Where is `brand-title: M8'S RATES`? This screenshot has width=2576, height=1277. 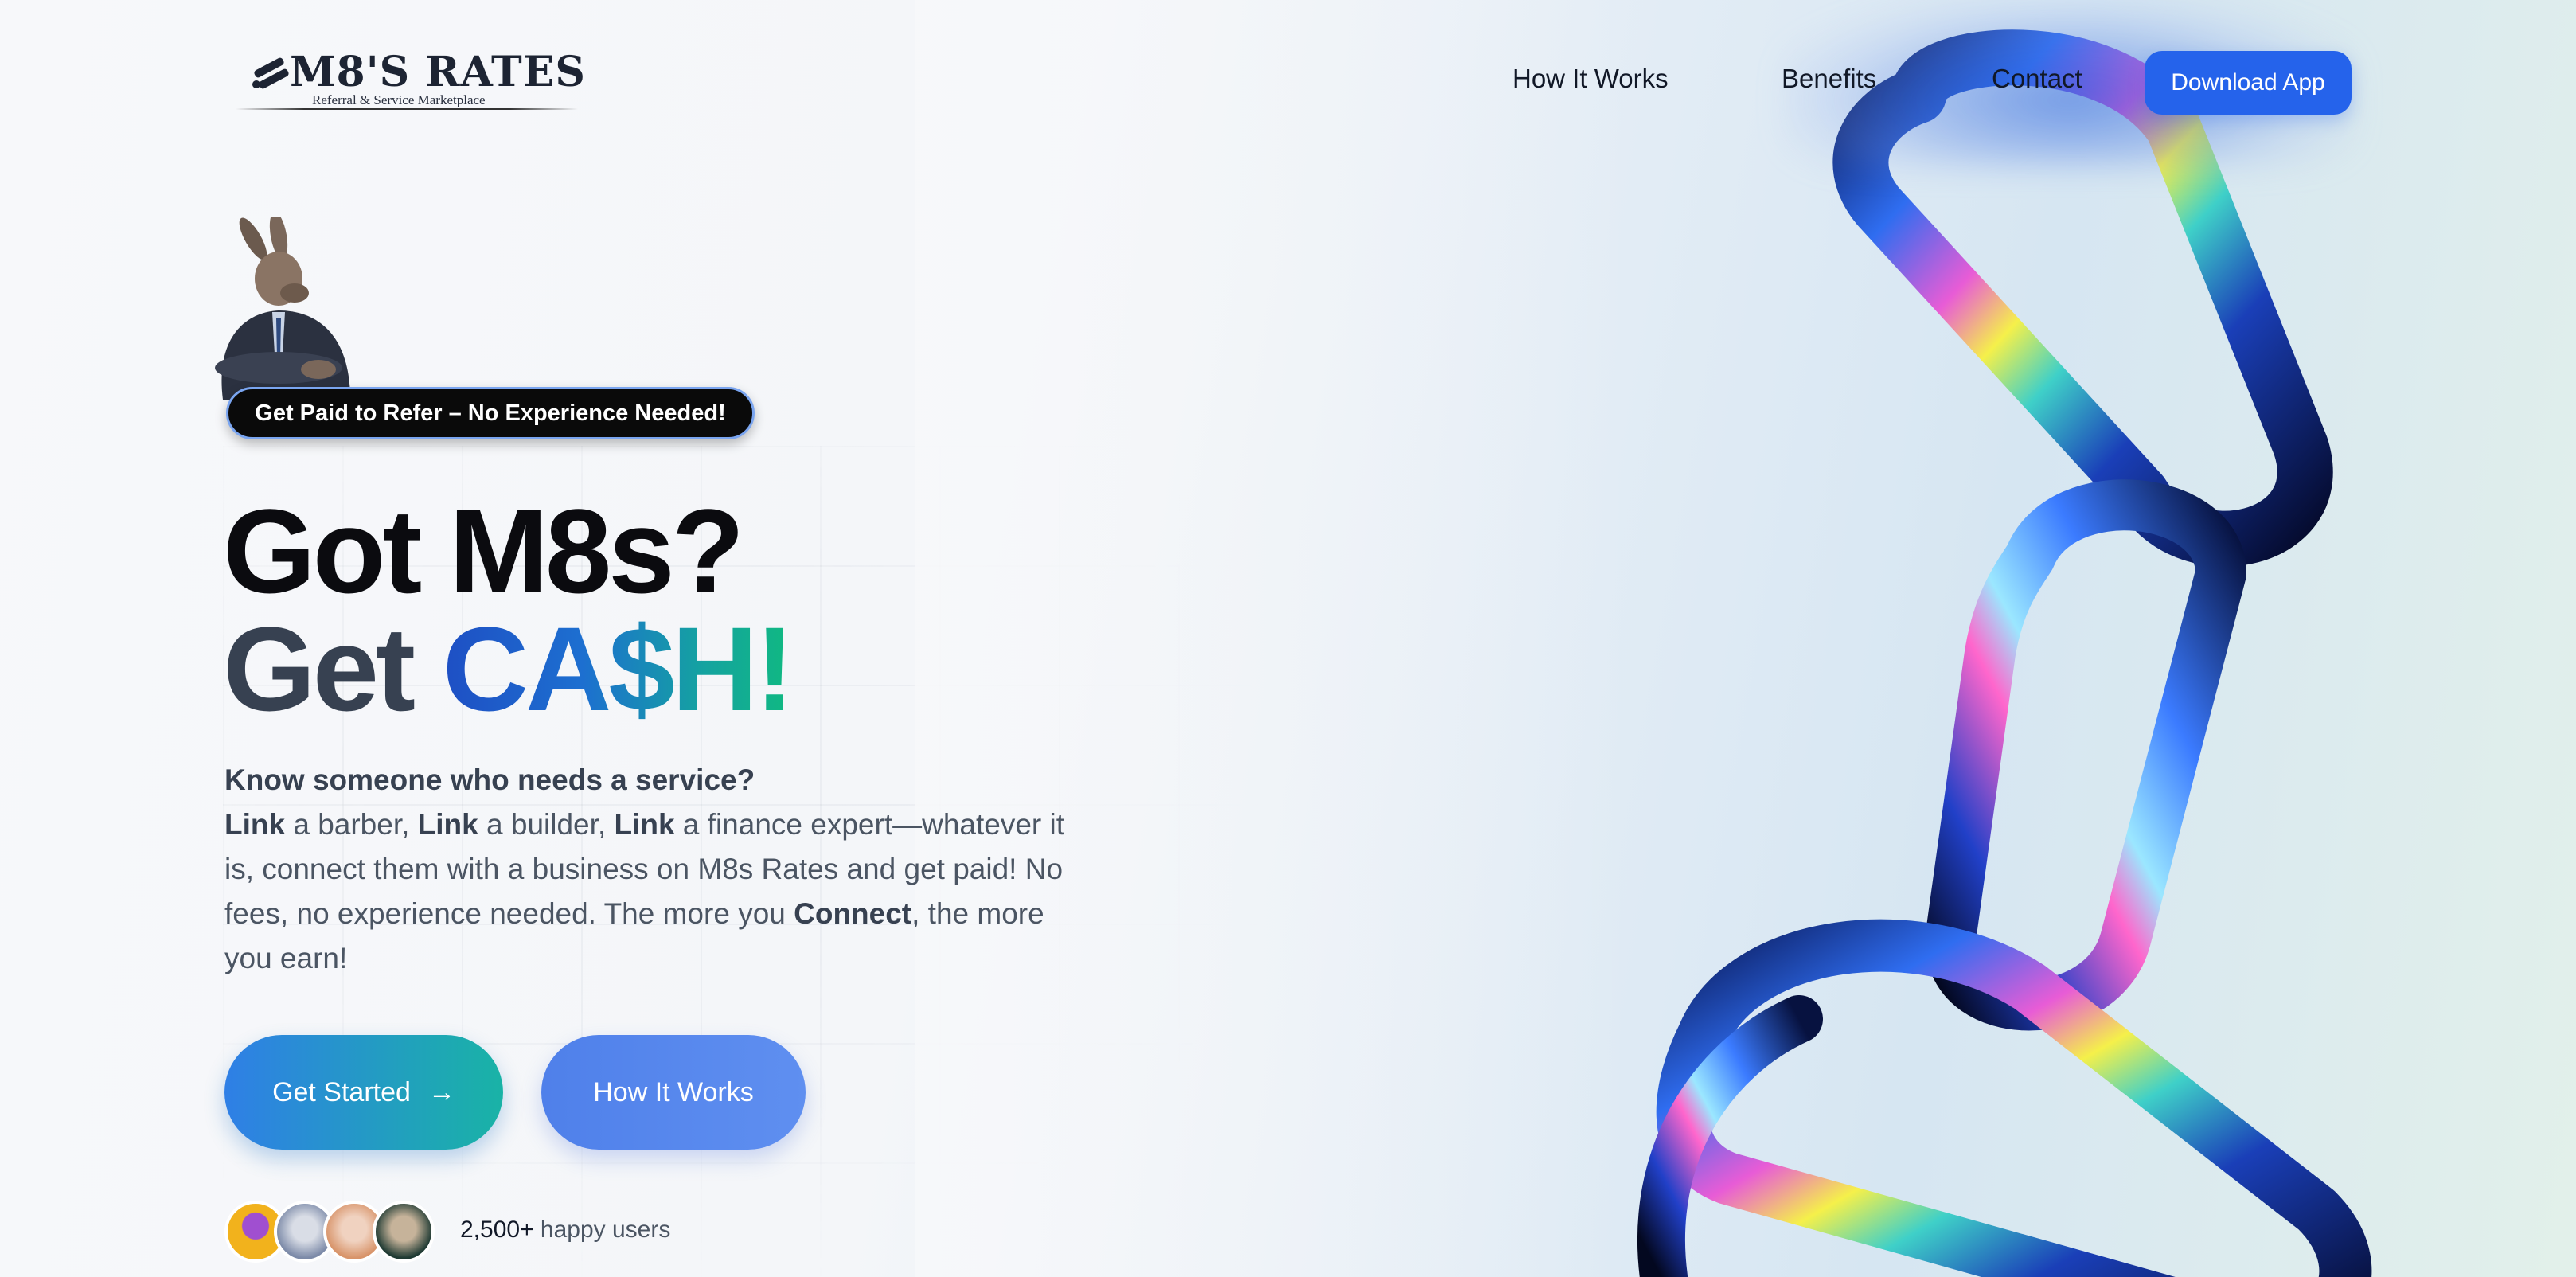 brand-title: M8'S RATES is located at coordinates (438, 72).